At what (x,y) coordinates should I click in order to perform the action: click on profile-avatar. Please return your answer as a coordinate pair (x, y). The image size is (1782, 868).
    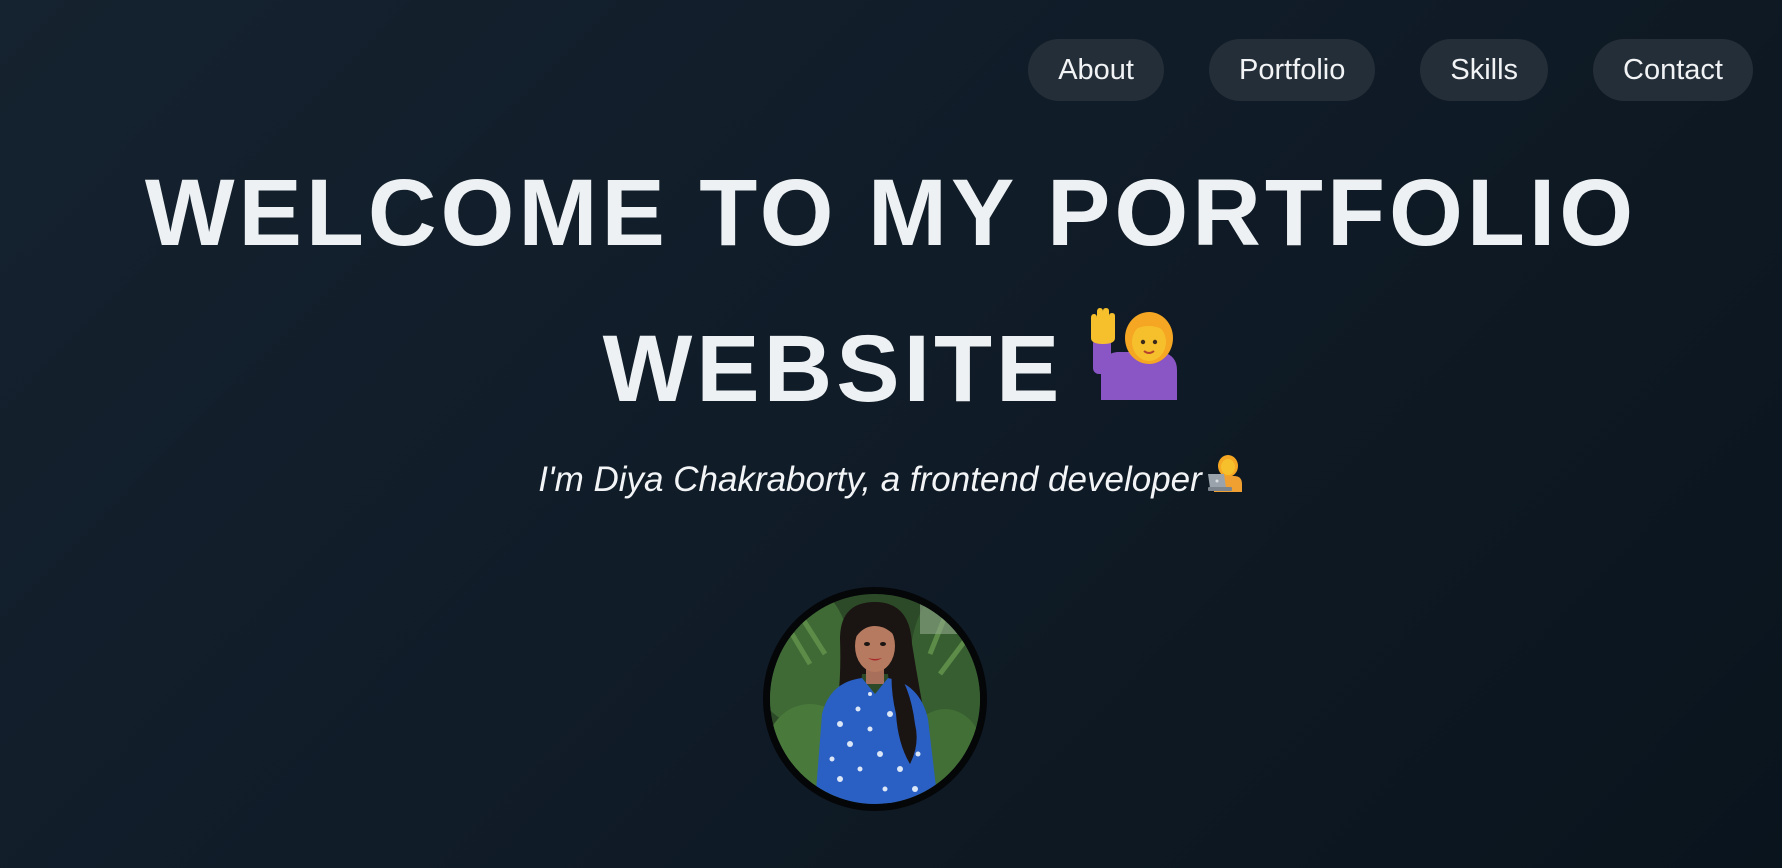
    Looking at the image, I should click on (875, 699).